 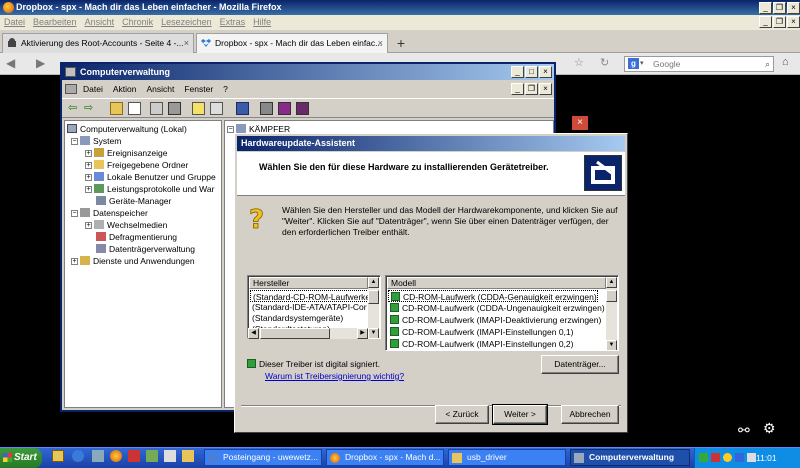 What do you see at coordinates (71, 89) in the screenshot?
I see `system-menu-icon` at bounding box center [71, 89].